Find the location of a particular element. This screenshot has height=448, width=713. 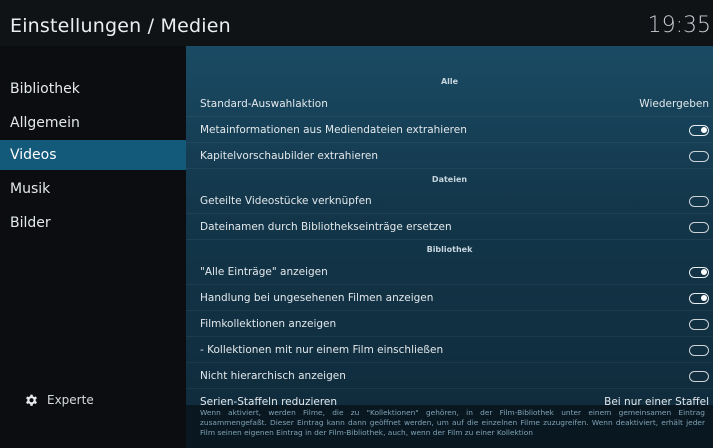

setting-label: Handlung bei ungesehenen Filmen anzeigen is located at coordinates (317, 298).